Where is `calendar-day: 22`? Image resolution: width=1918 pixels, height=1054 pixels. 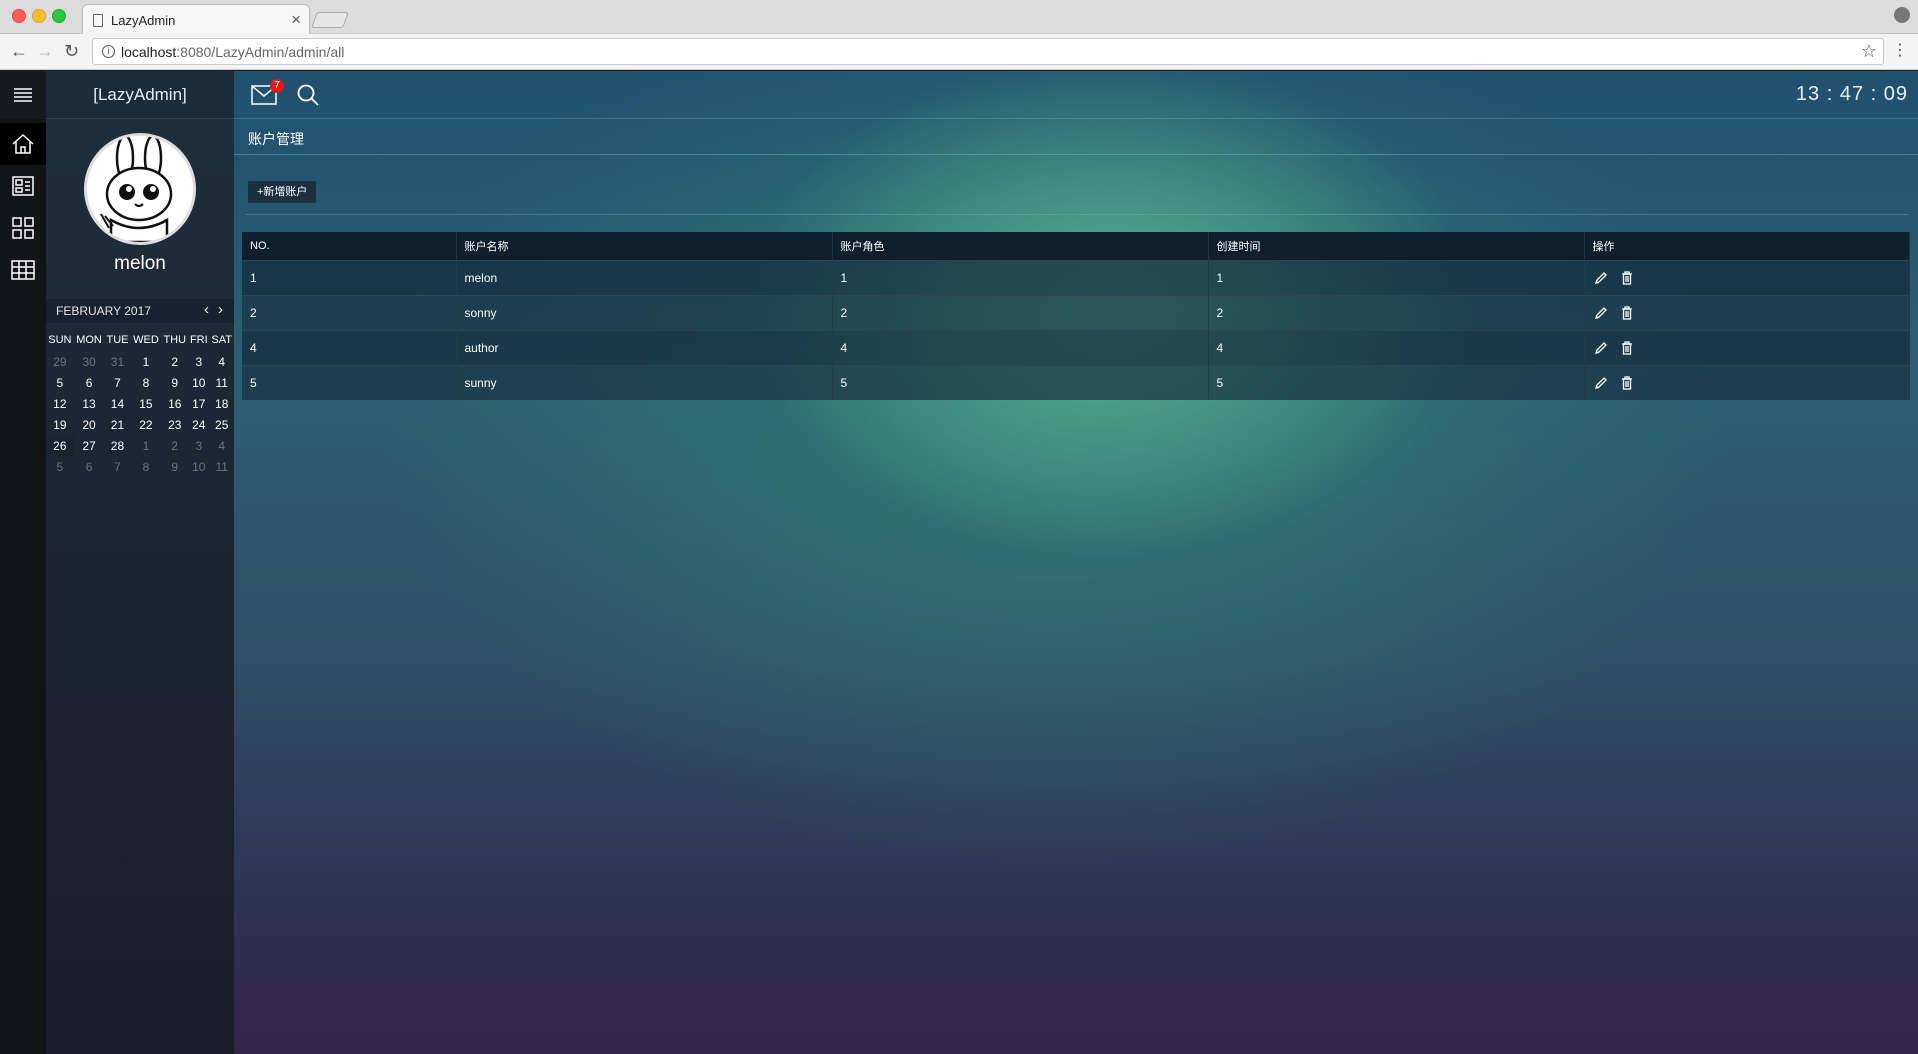 calendar-day: 22 is located at coordinates (146, 424).